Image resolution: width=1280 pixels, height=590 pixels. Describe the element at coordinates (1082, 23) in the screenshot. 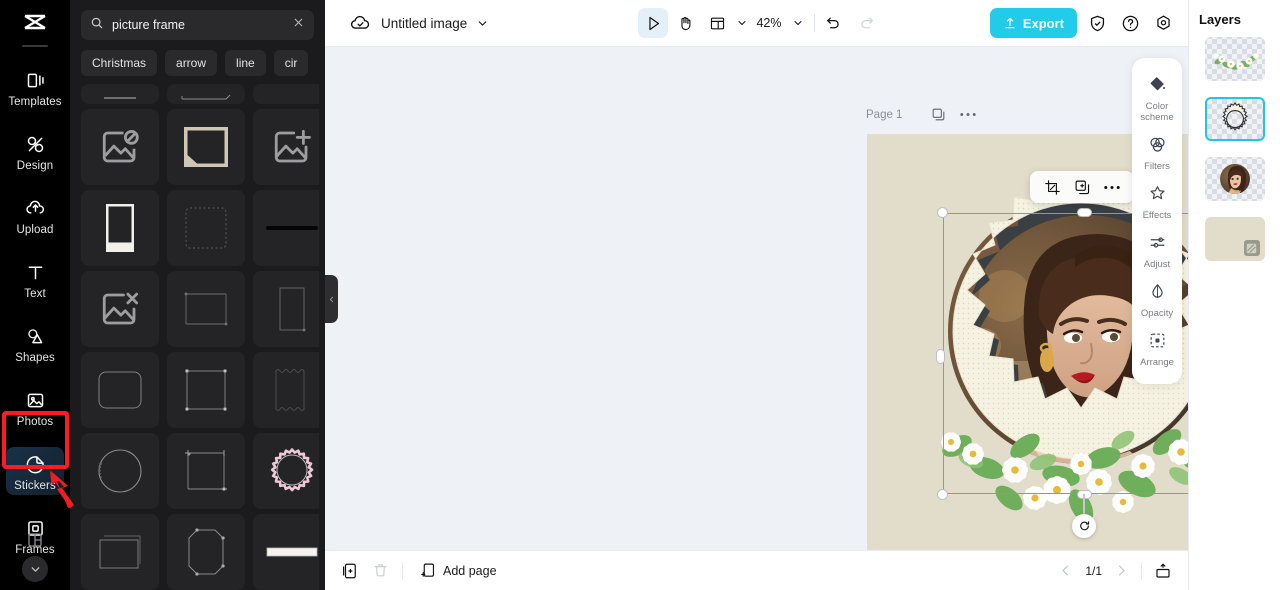

I see `top-right-actions: Export` at that location.